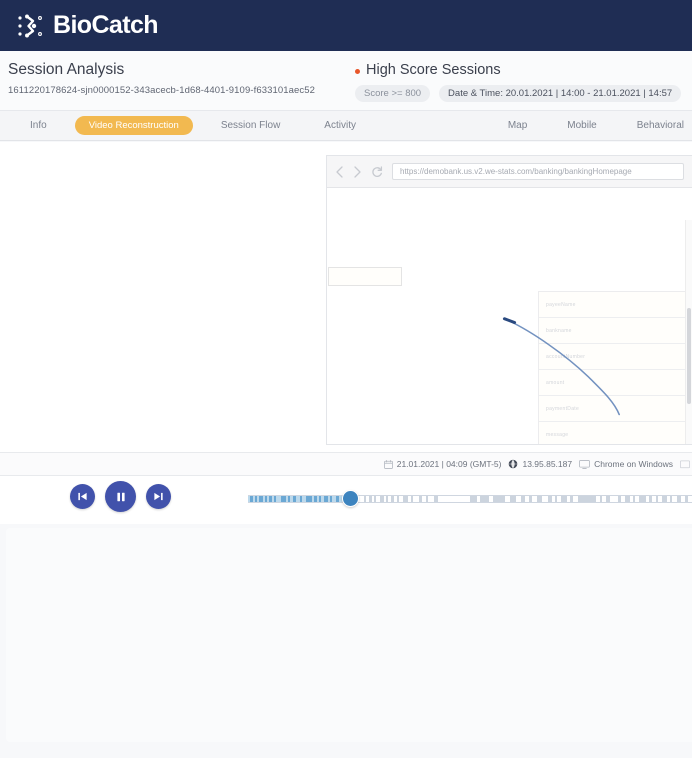  What do you see at coordinates (653, 126) in the screenshot?
I see `tab-behavioral: Behavioral` at bounding box center [653, 126].